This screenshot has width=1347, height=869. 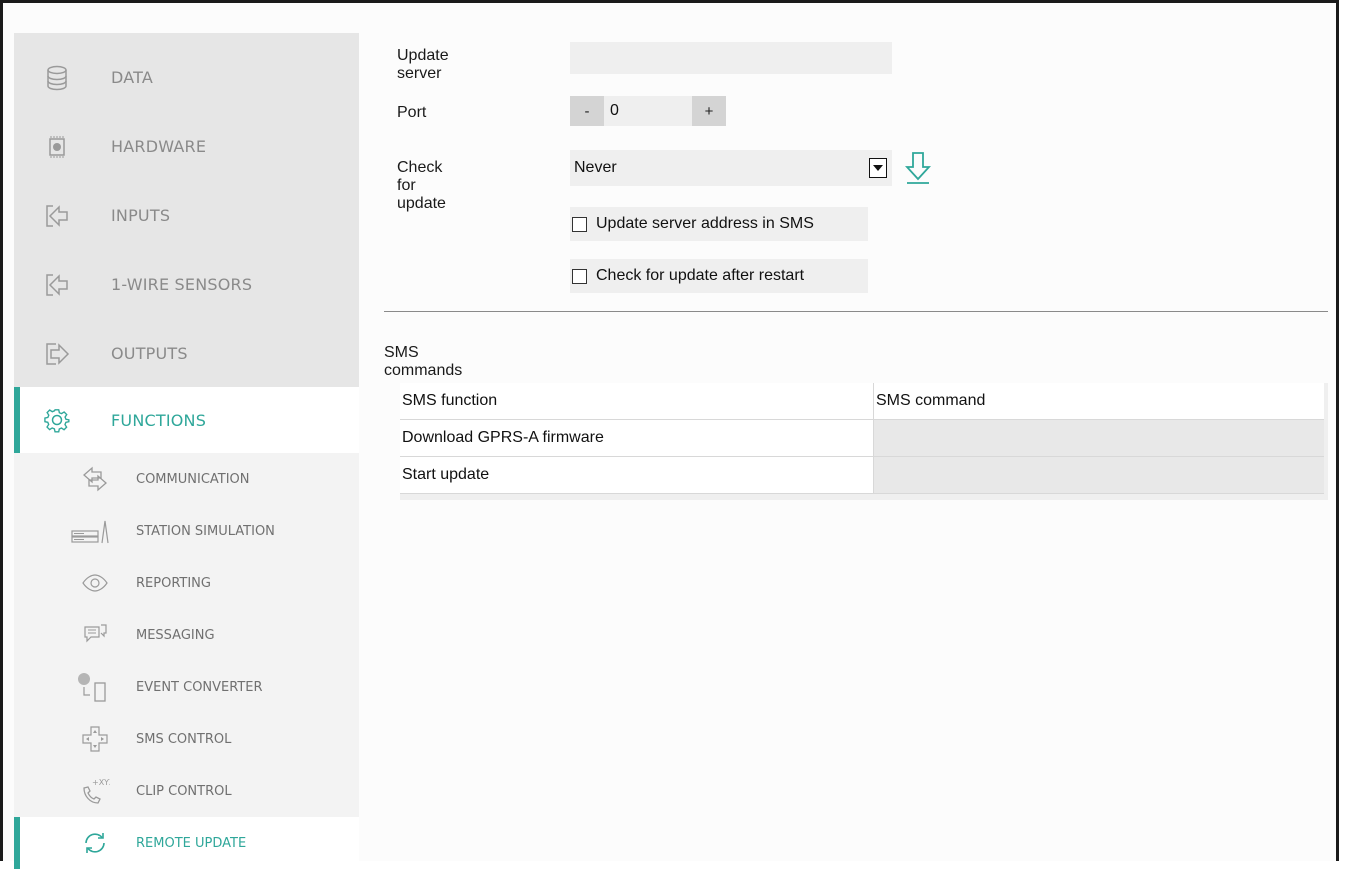 What do you see at coordinates (57, 78) in the screenshot?
I see `database-icon` at bounding box center [57, 78].